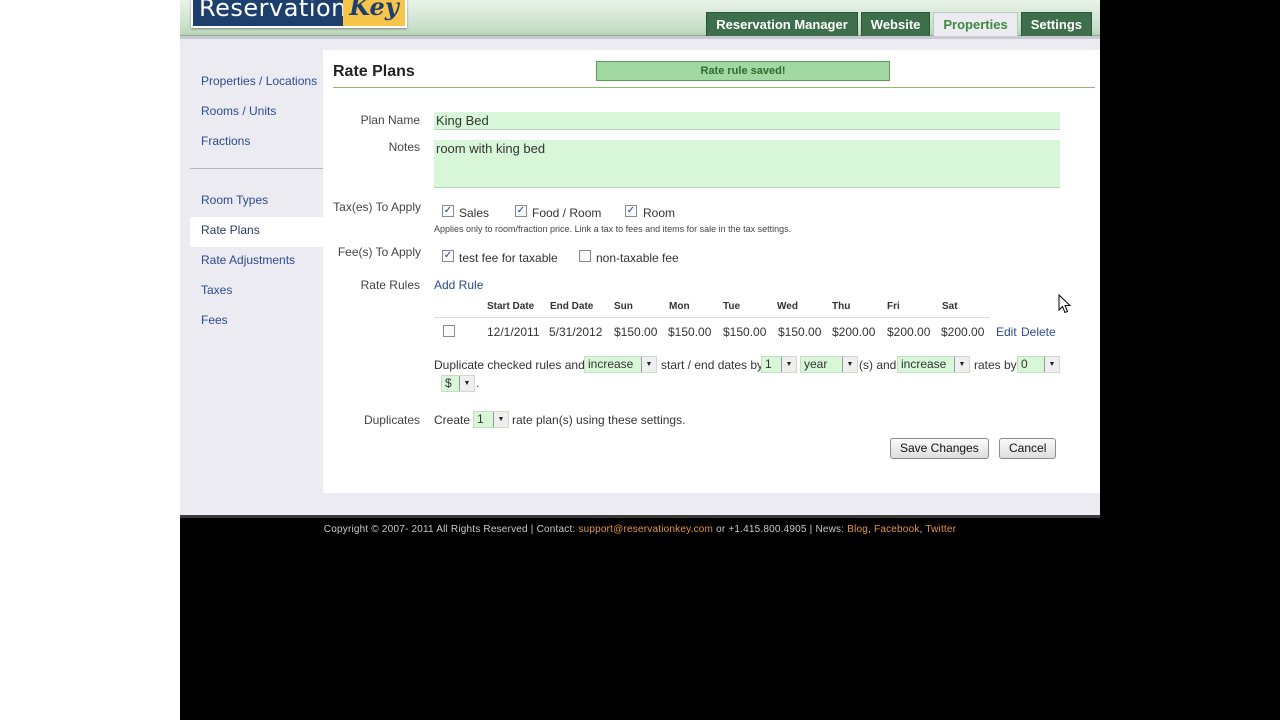  Describe the element at coordinates (256, 83) in the screenshot. I see `sidebar-item-properties-locations: Properties / Locations` at that location.